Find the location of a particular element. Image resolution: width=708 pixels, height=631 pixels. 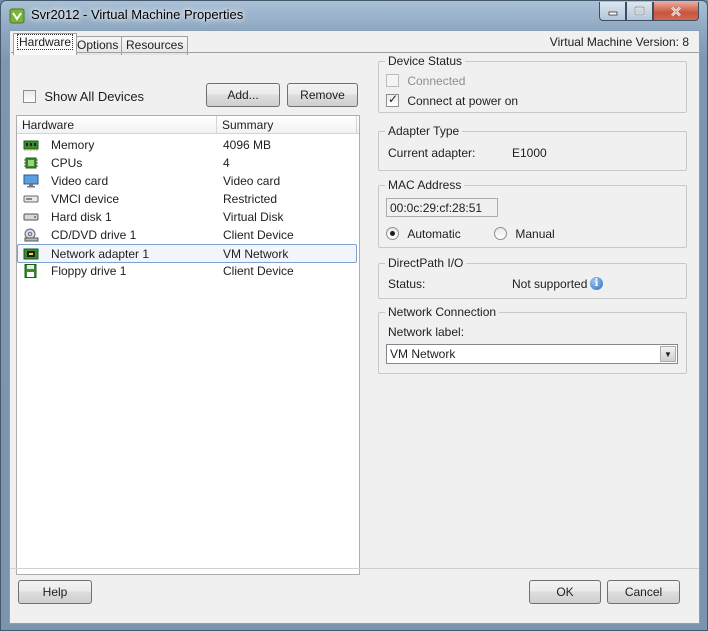

group-title: Adapter Type is located at coordinates (424, 131).